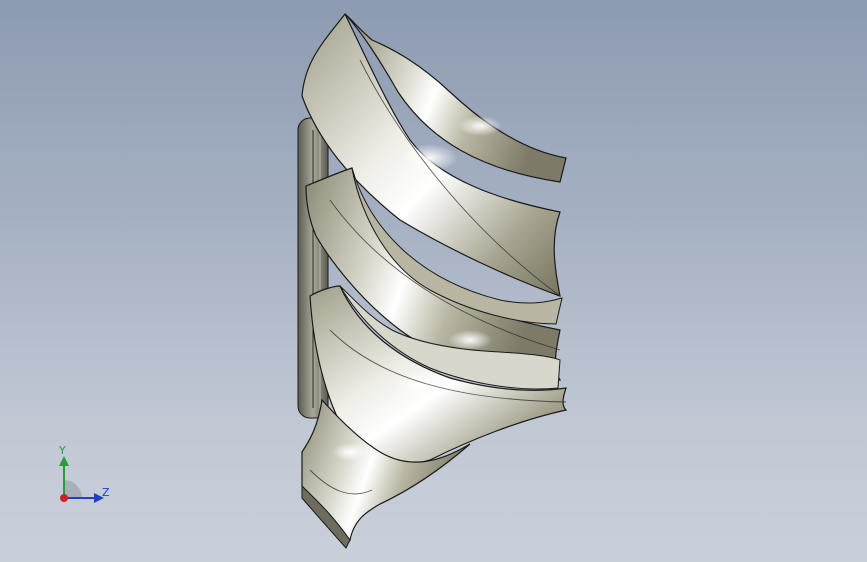 This screenshot has width=867, height=562. What do you see at coordinates (81, 479) in the screenshot?
I see `triad-graphic` at bounding box center [81, 479].